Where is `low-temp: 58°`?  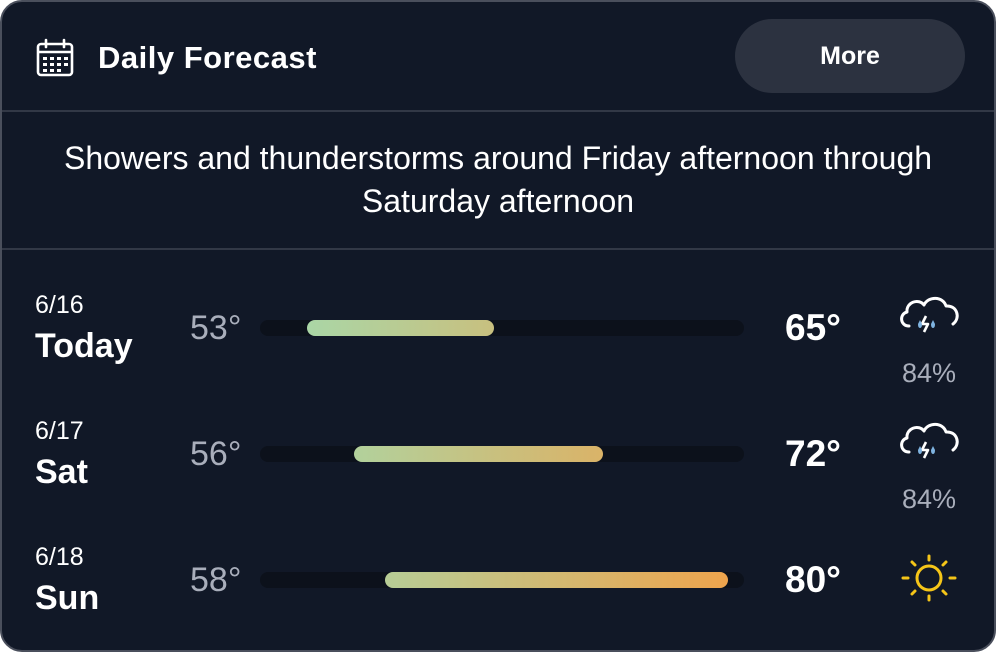 low-temp: 58° is located at coordinates (216, 580).